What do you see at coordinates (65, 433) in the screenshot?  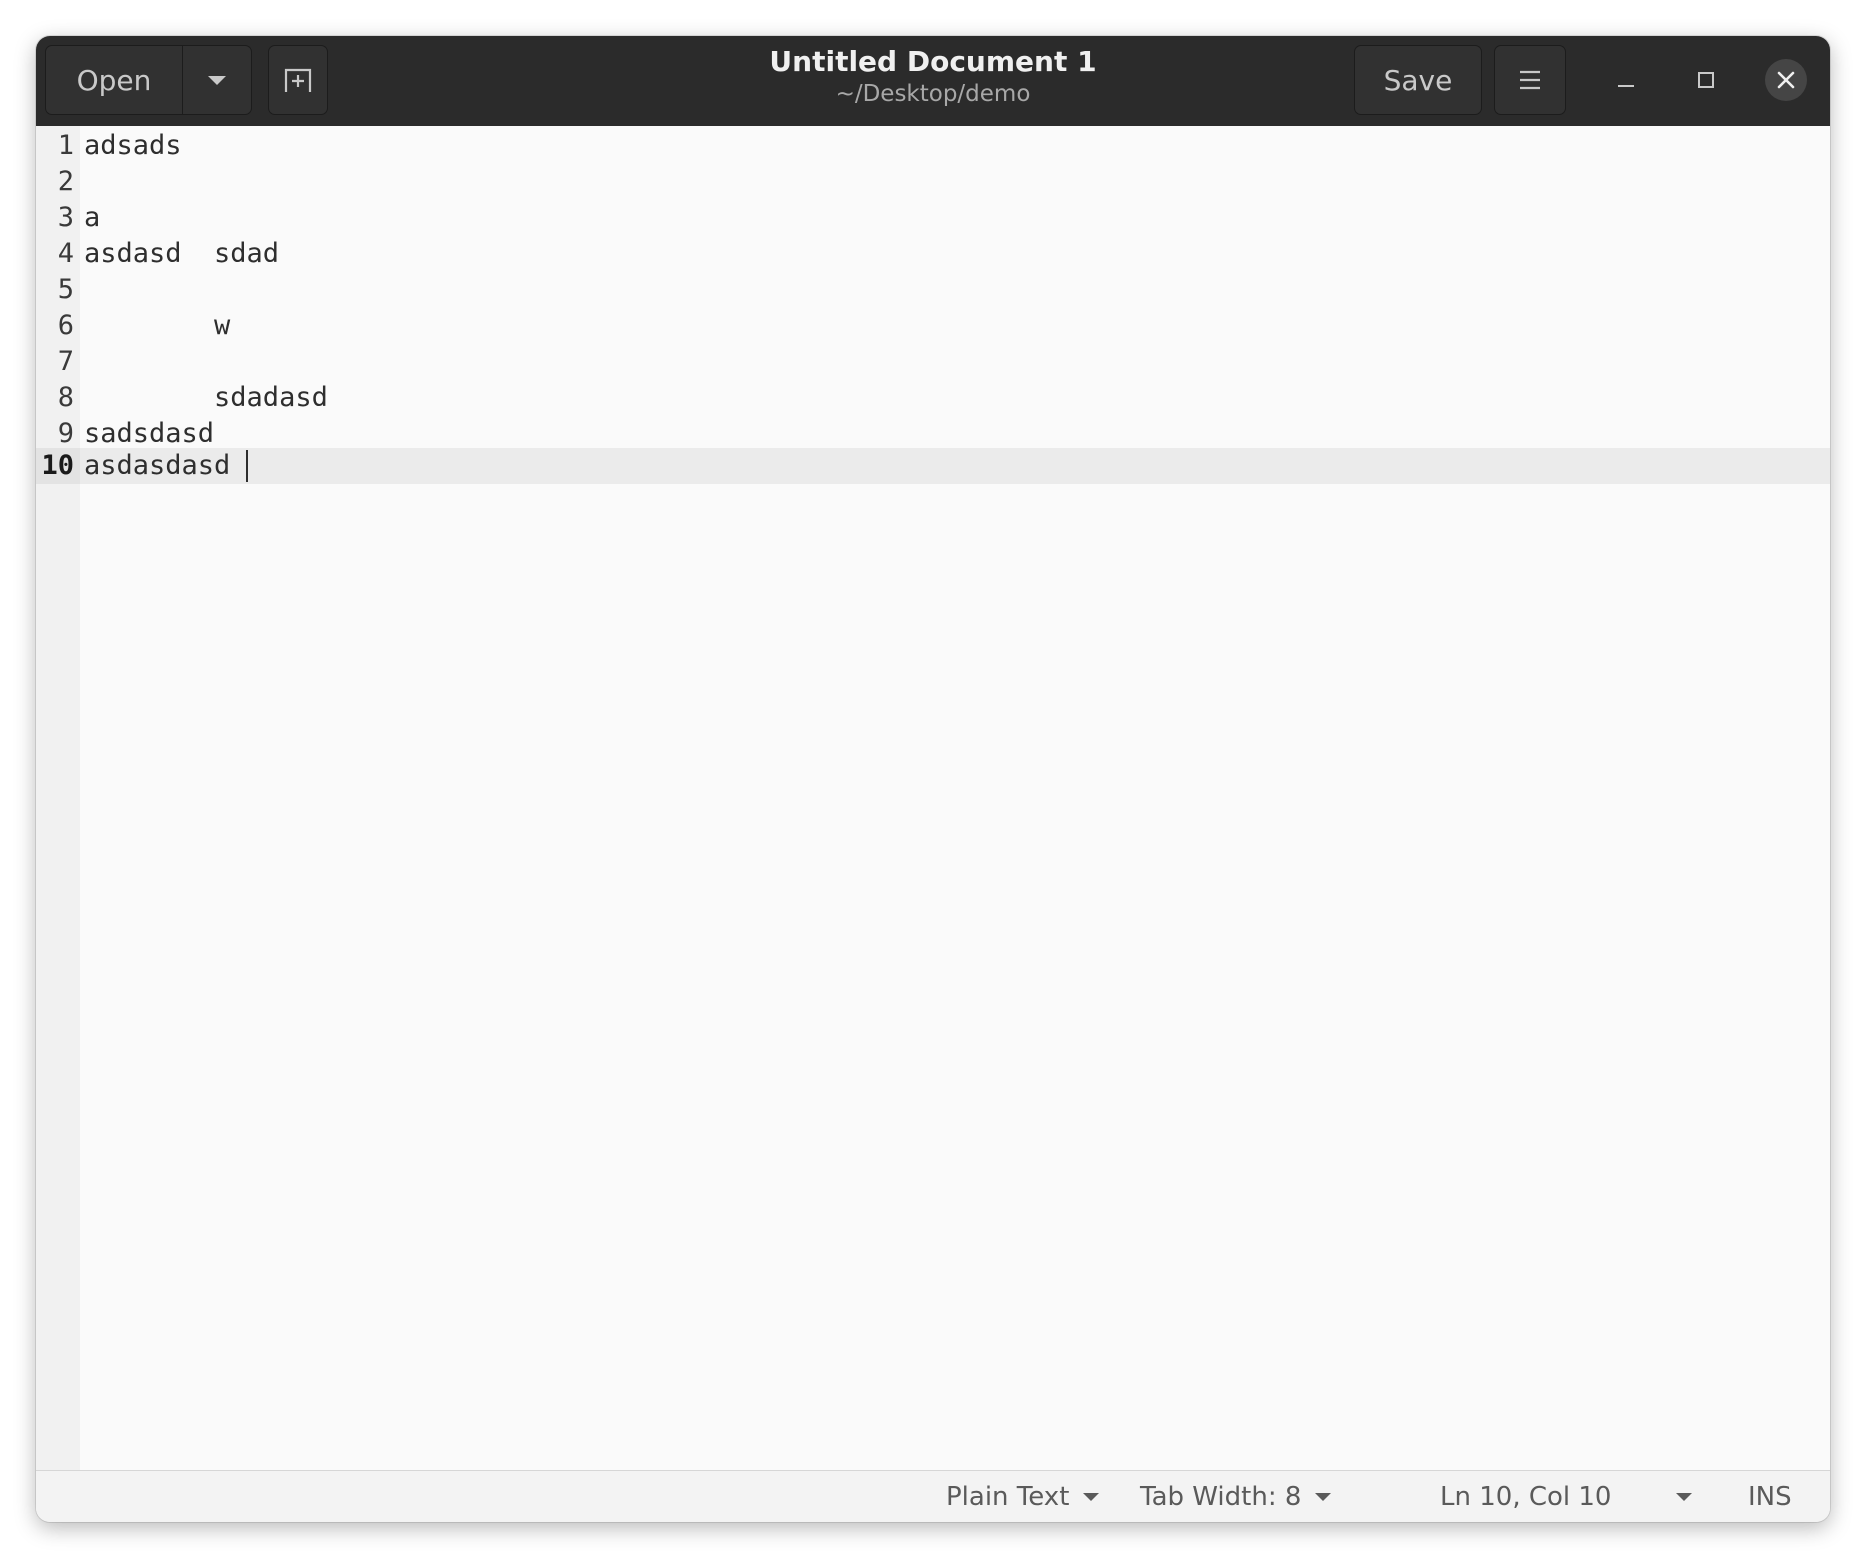 I see `line-number: 9` at bounding box center [65, 433].